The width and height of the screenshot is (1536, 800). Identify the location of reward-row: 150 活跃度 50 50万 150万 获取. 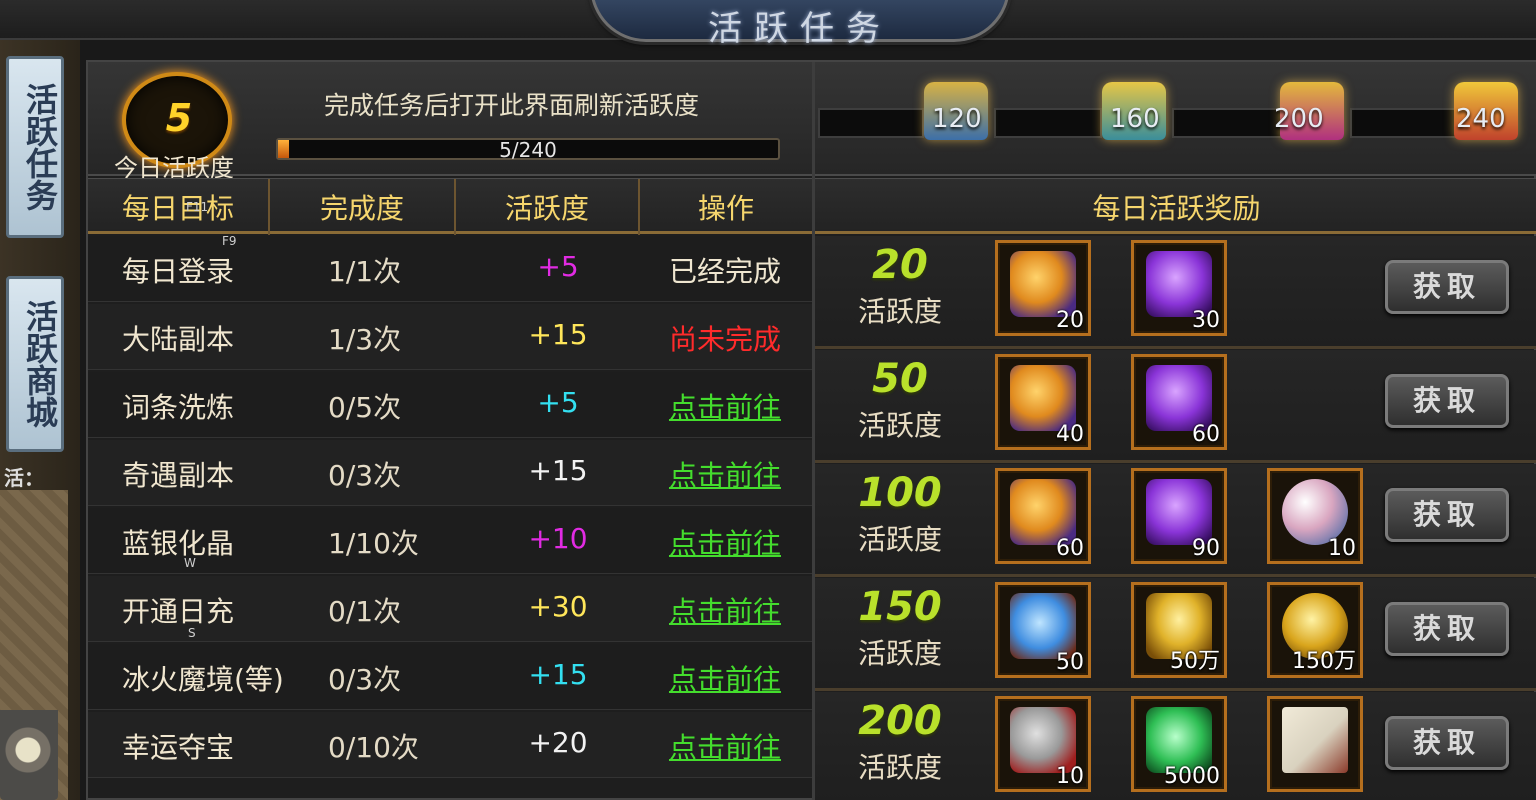
(1175, 634).